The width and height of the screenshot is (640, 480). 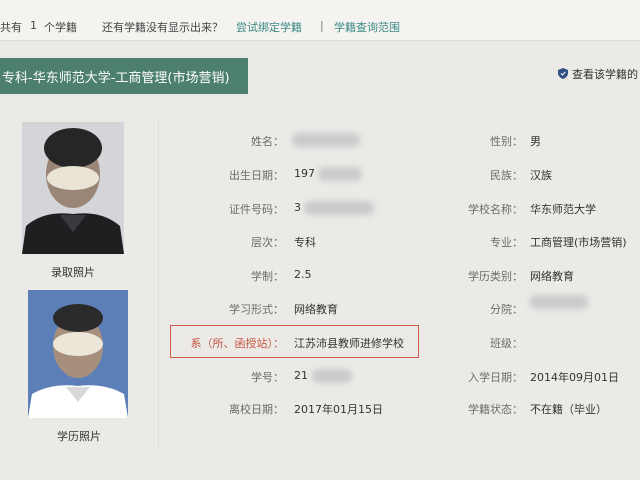 I want to click on field-label-class: 班级：, so click(x=506, y=343).